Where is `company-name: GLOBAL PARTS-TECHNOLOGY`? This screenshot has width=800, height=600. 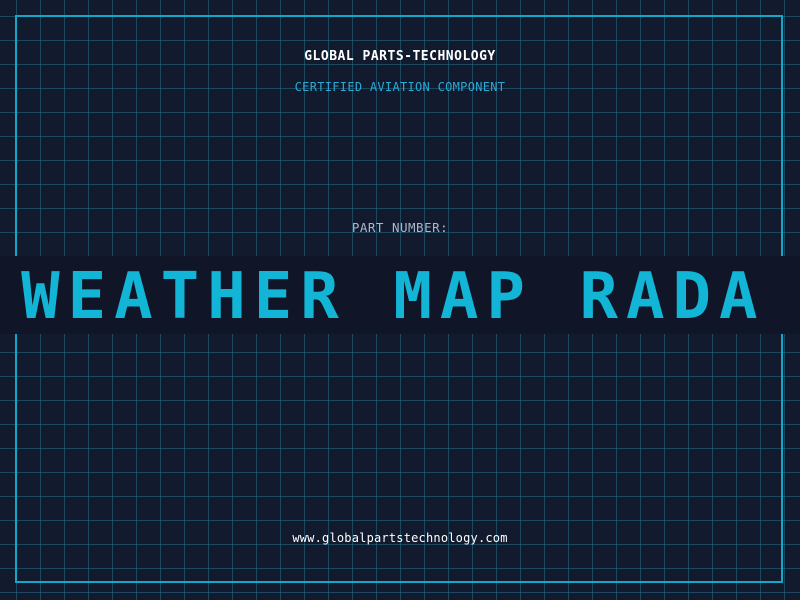 company-name: GLOBAL PARTS-TECHNOLOGY is located at coordinates (400, 56).